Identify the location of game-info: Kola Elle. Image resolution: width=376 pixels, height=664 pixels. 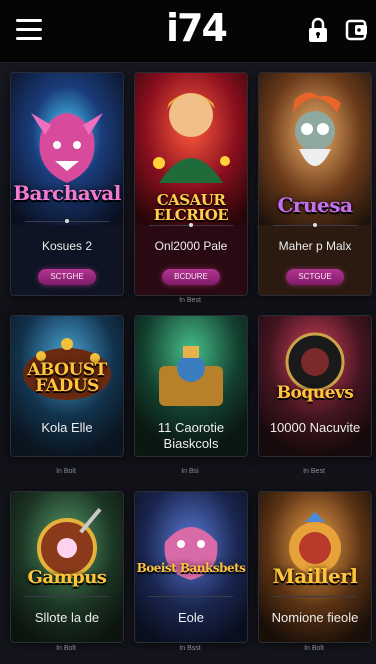
(67, 427).